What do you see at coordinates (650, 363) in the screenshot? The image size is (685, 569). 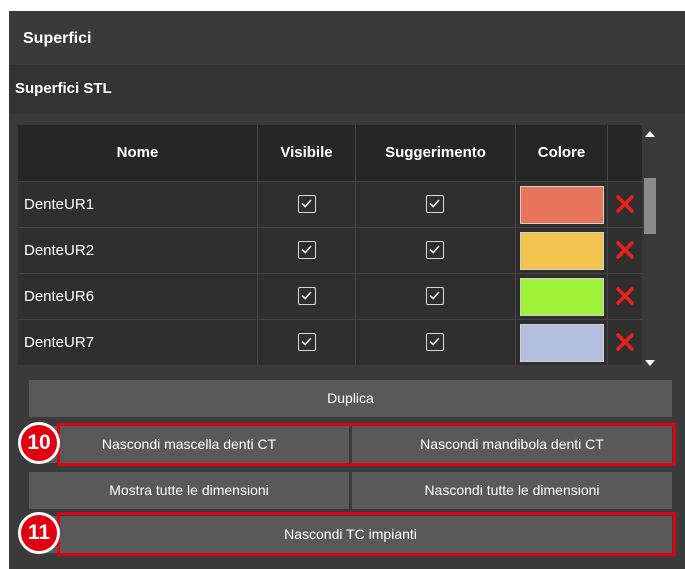 I see `scroll-down-arrow-icon` at bounding box center [650, 363].